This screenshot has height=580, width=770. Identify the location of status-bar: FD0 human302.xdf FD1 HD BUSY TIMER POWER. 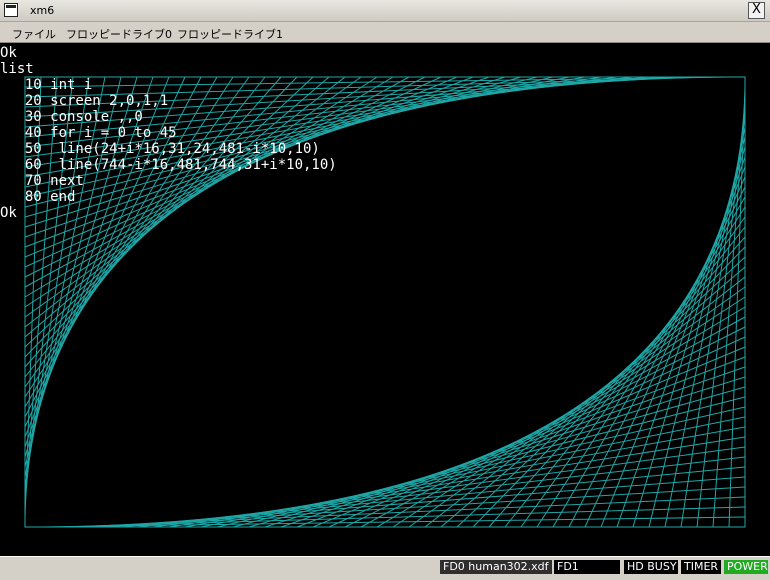
(385, 568).